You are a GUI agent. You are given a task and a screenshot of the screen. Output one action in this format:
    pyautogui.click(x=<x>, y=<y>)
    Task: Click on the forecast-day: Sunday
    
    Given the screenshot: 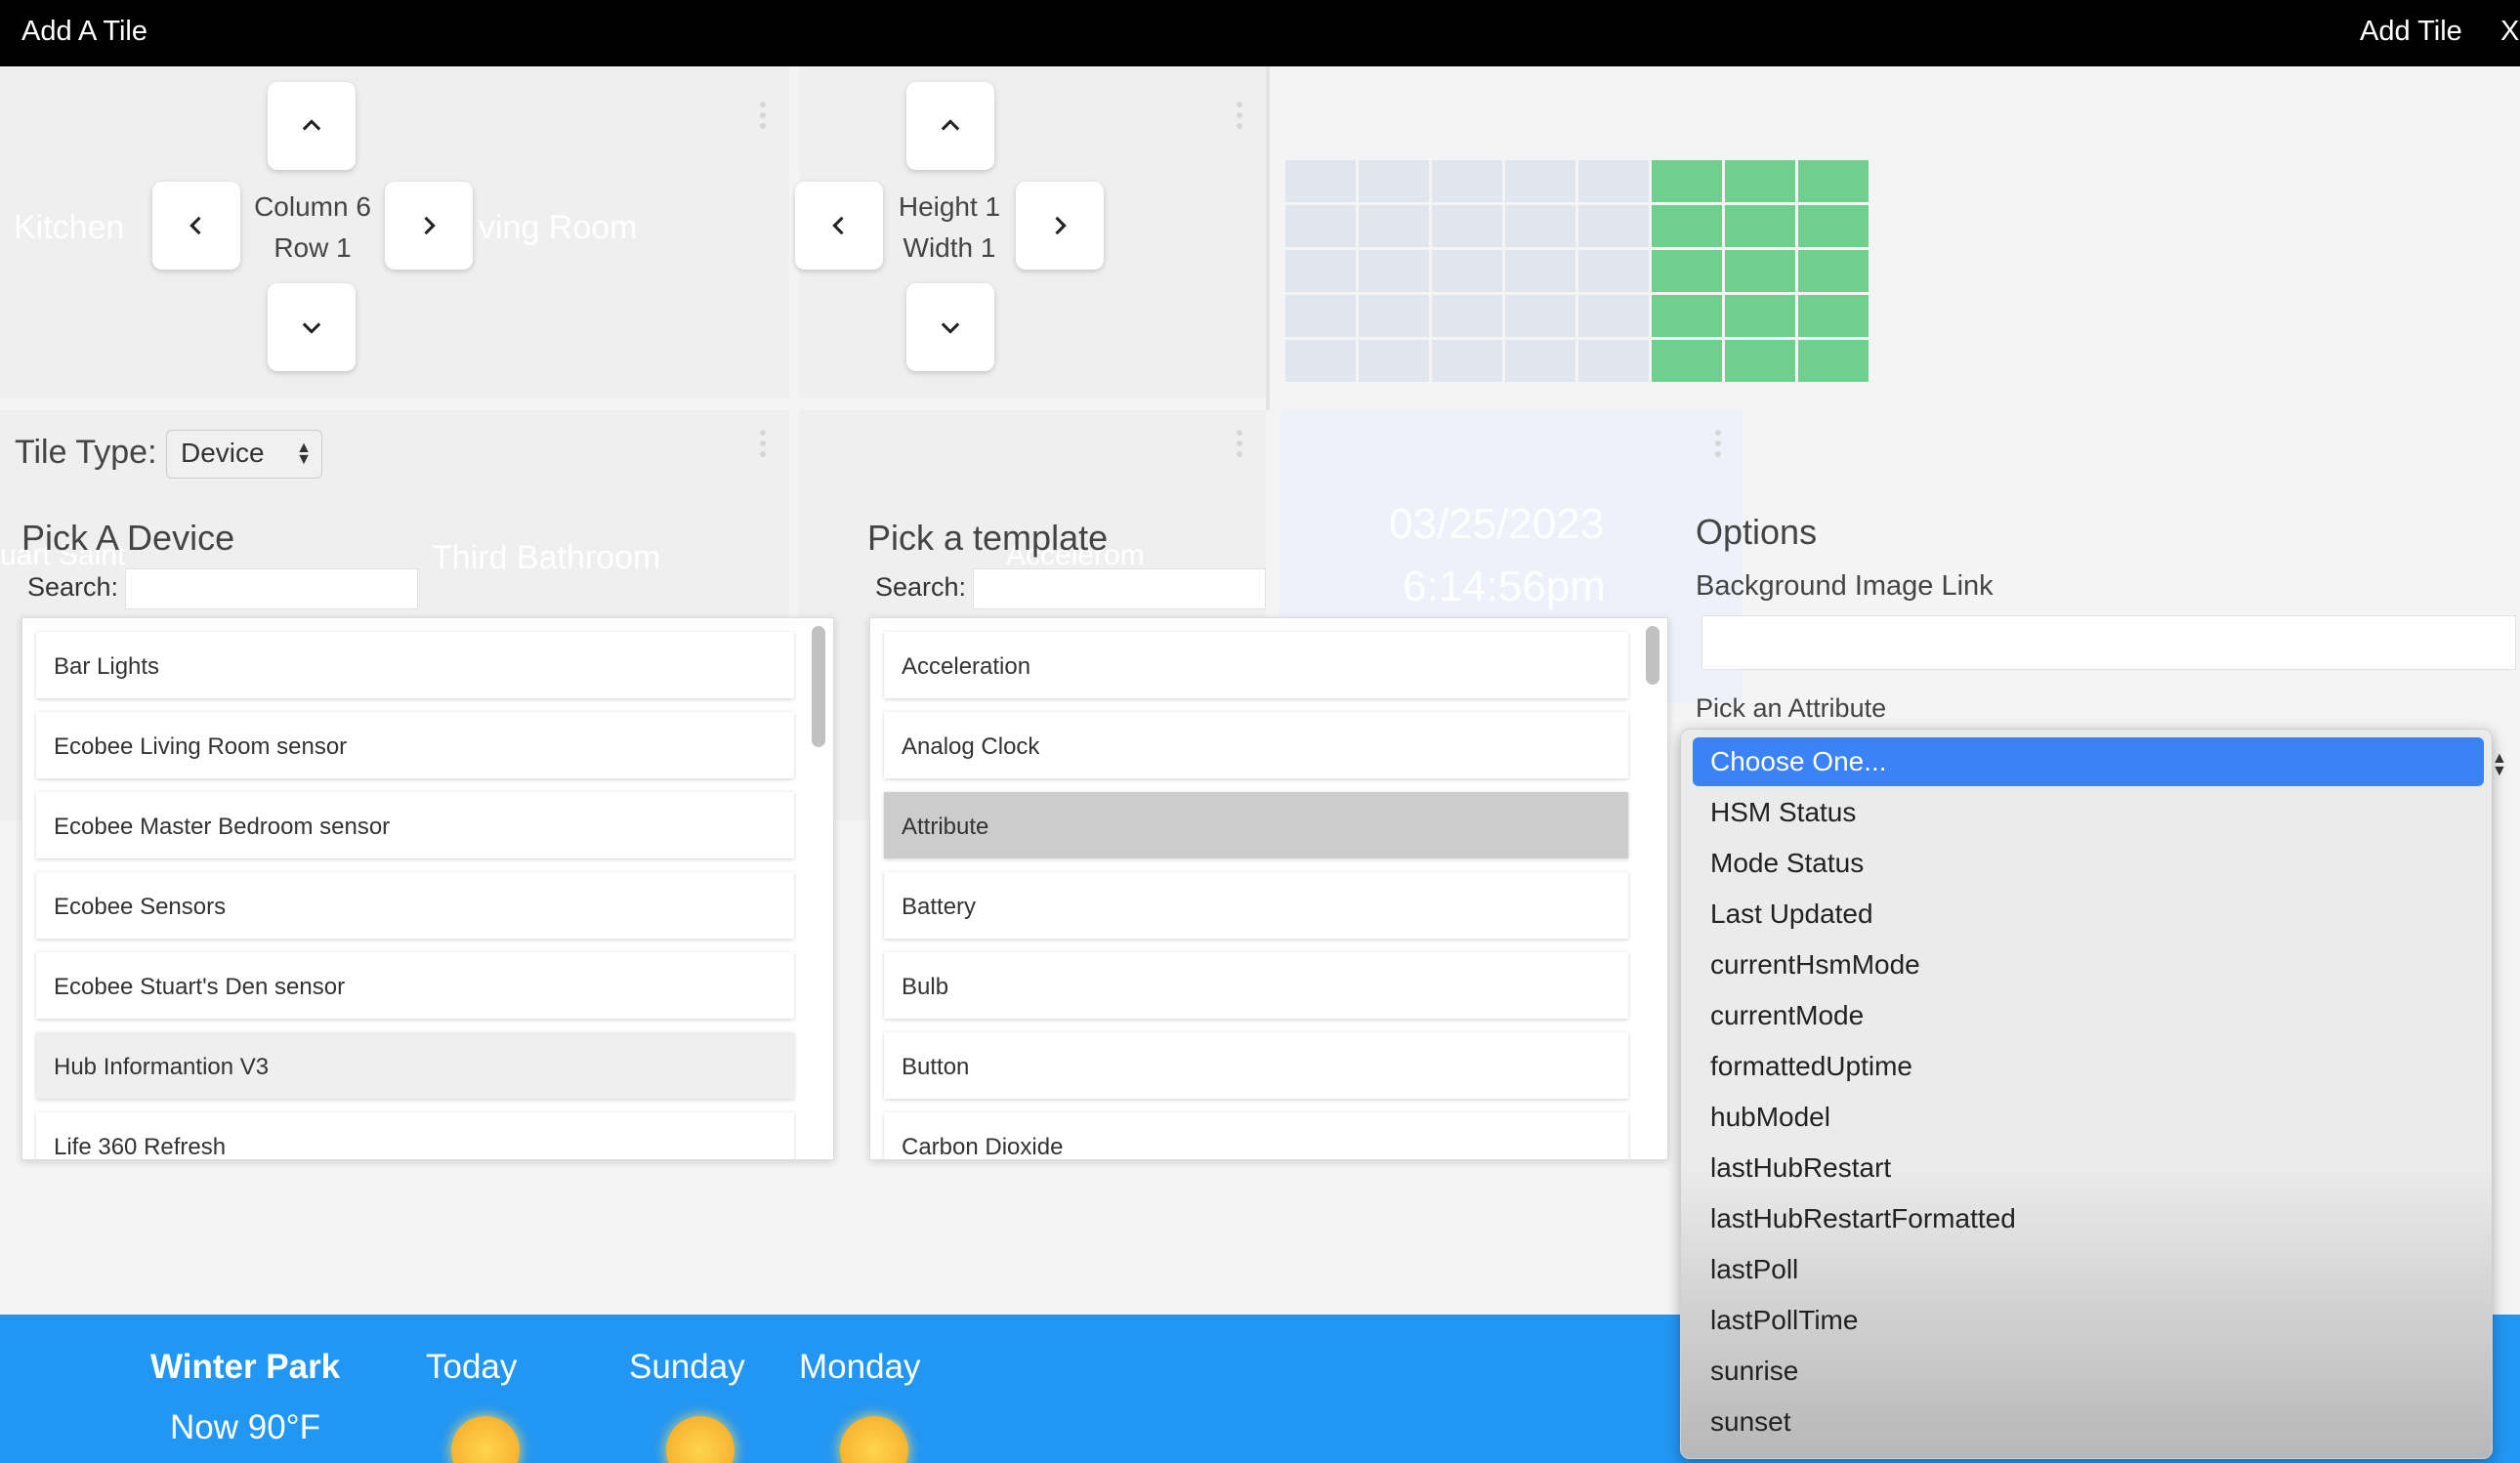 What is the action you would take?
    pyautogui.click(x=687, y=1367)
    